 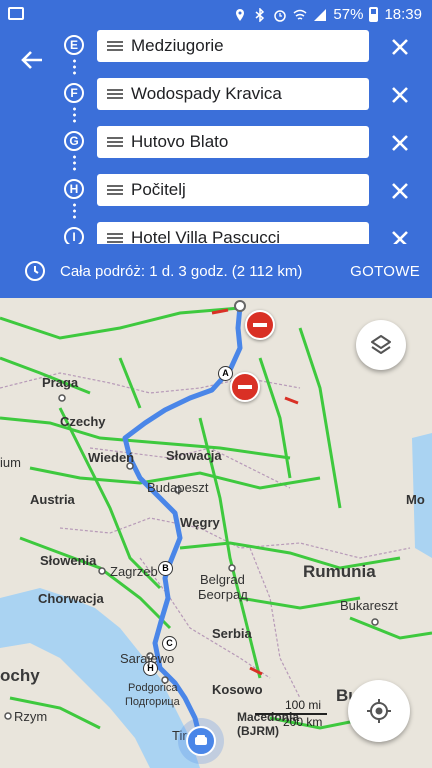 I want to click on crosshair-icon, so click(x=379, y=711).